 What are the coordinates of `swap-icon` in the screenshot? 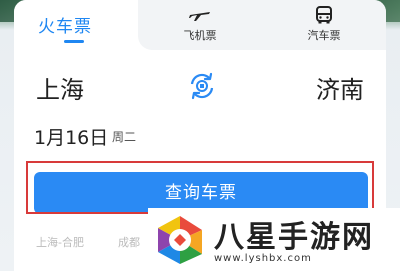 It's located at (202, 86).